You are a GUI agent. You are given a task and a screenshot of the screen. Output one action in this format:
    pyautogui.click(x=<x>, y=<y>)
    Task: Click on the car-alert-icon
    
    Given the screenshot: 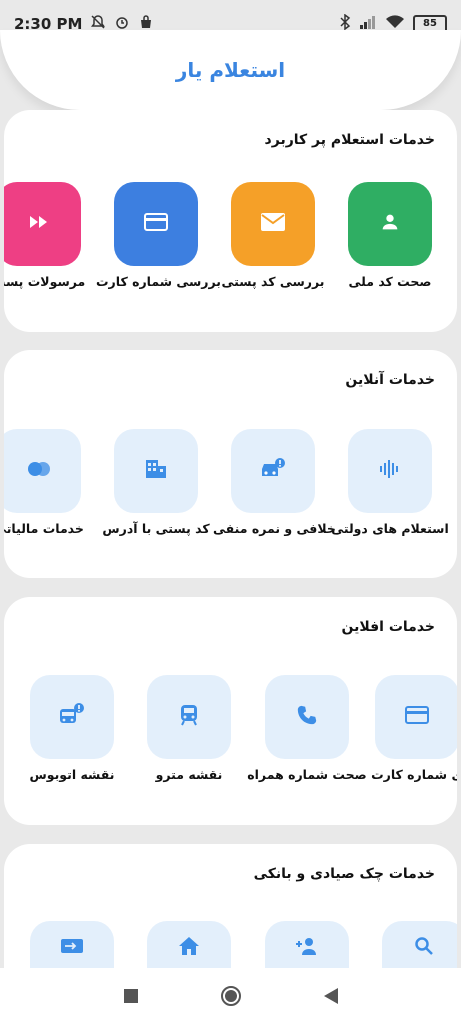 What is the action you would take?
    pyautogui.click(x=273, y=471)
    